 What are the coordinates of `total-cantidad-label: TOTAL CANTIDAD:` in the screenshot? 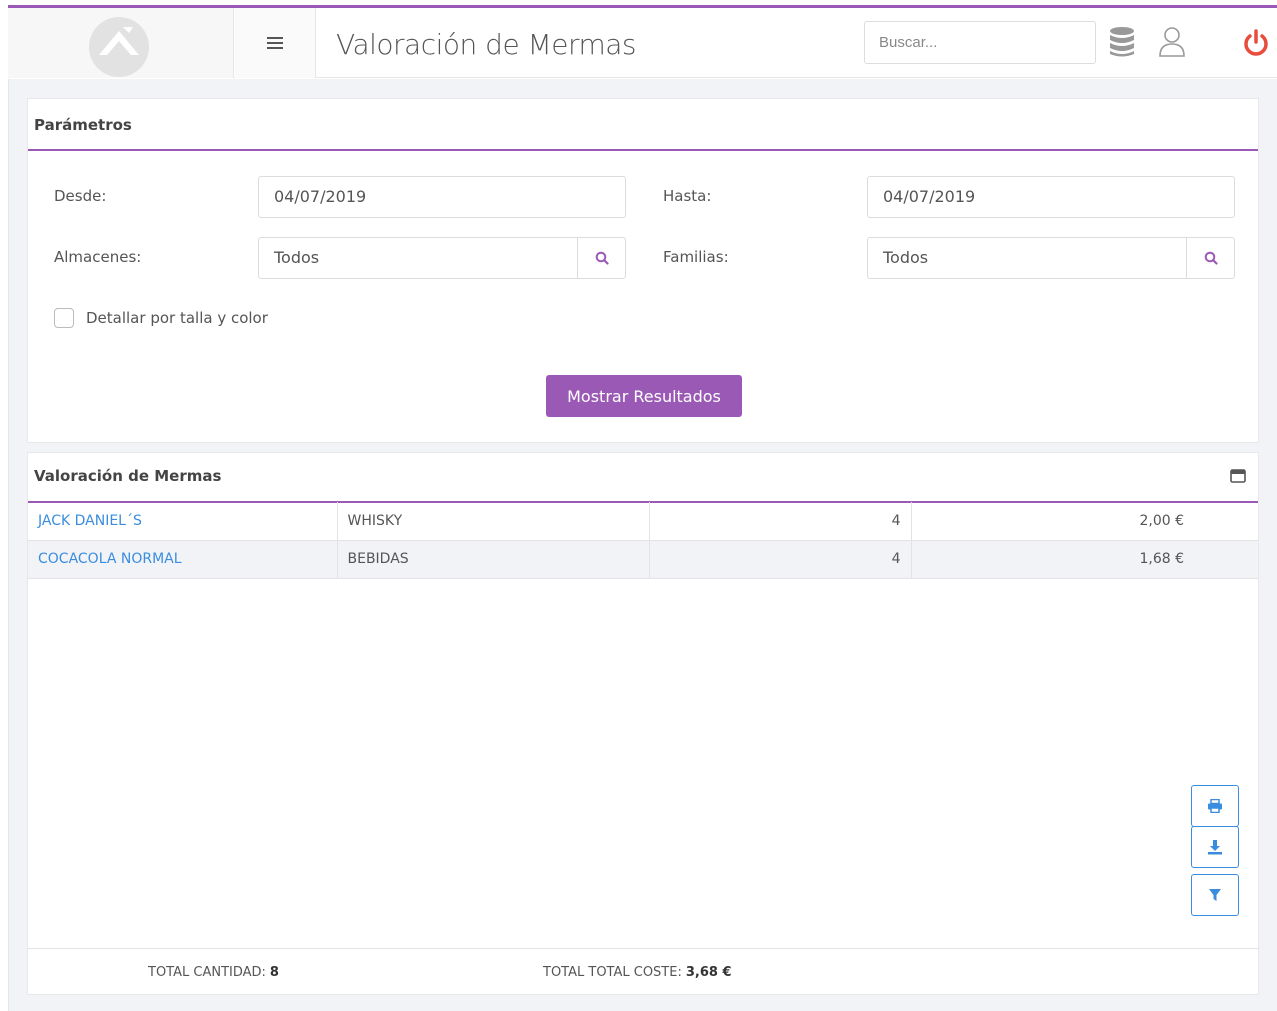 It's located at (207, 972).